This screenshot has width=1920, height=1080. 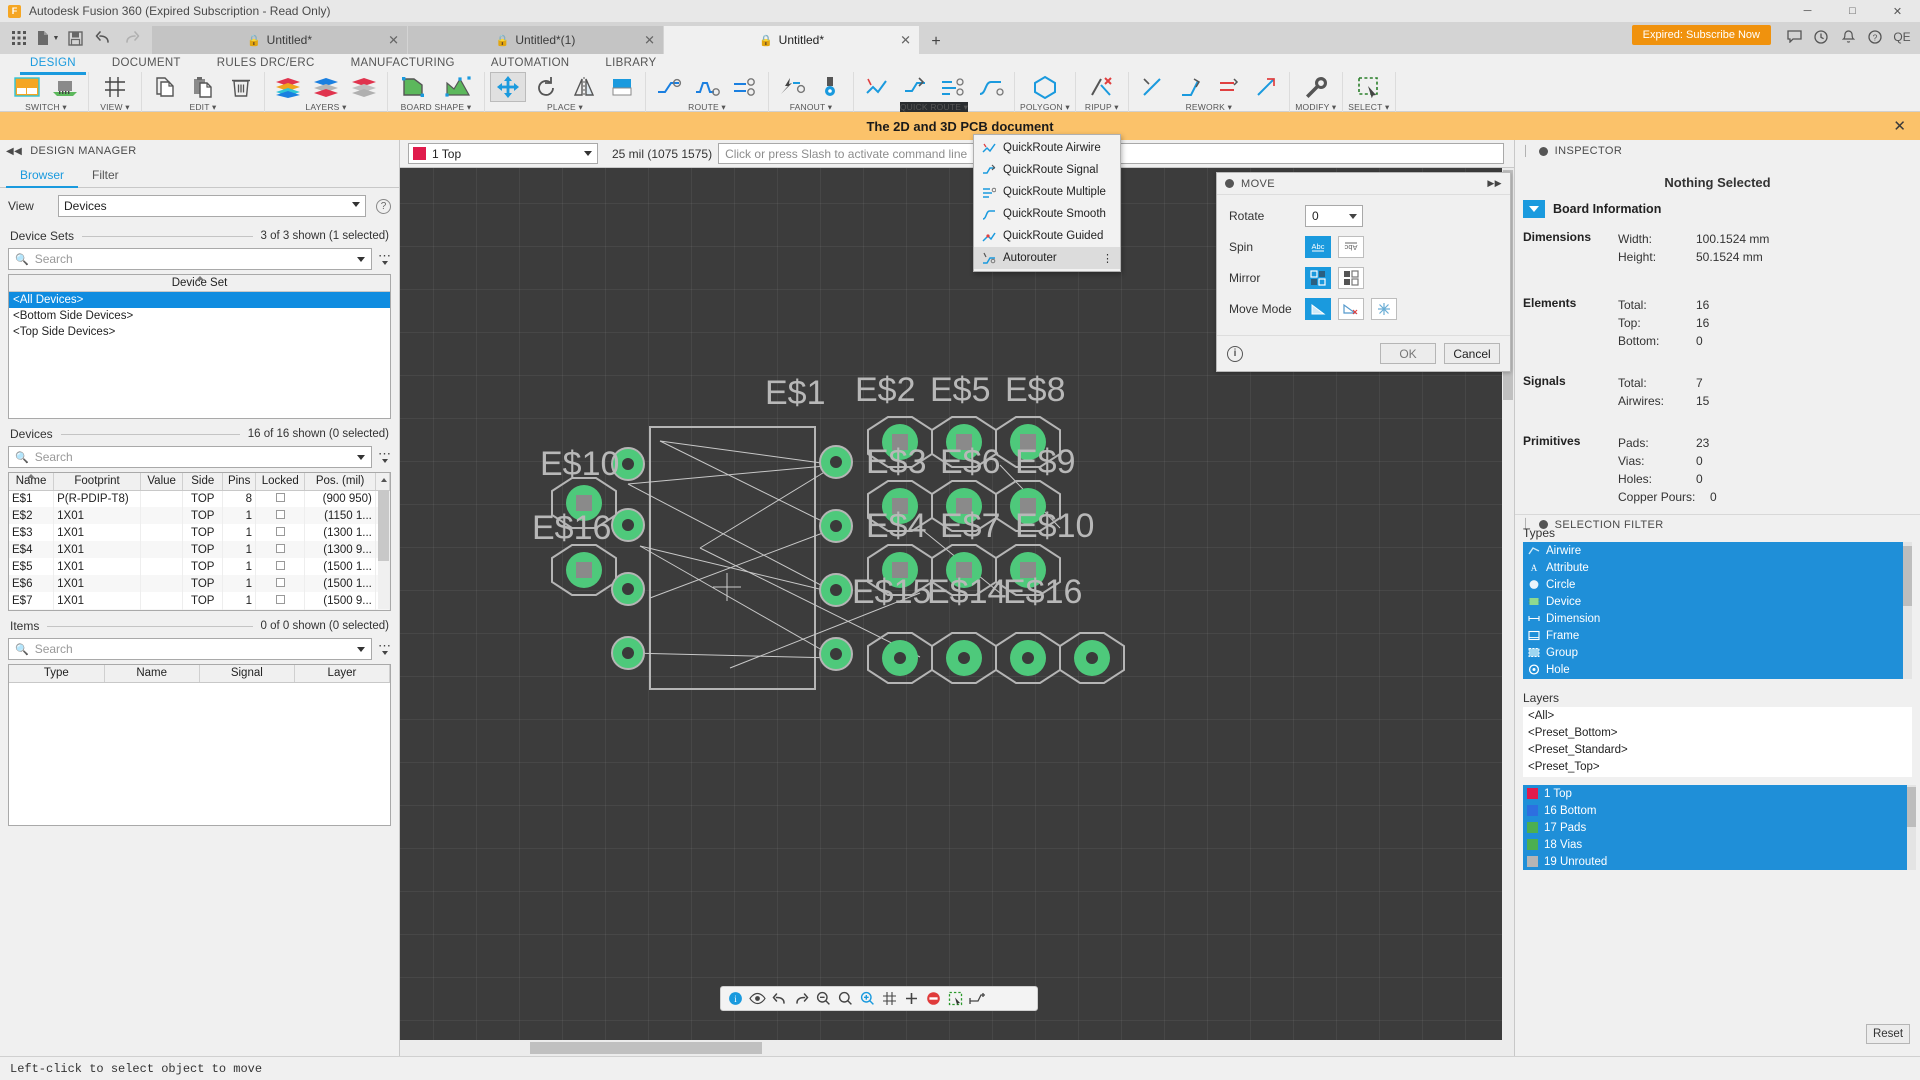 What do you see at coordinates (503, 153) in the screenshot?
I see `active-layer-select: 1 Top` at bounding box center [503, 153].